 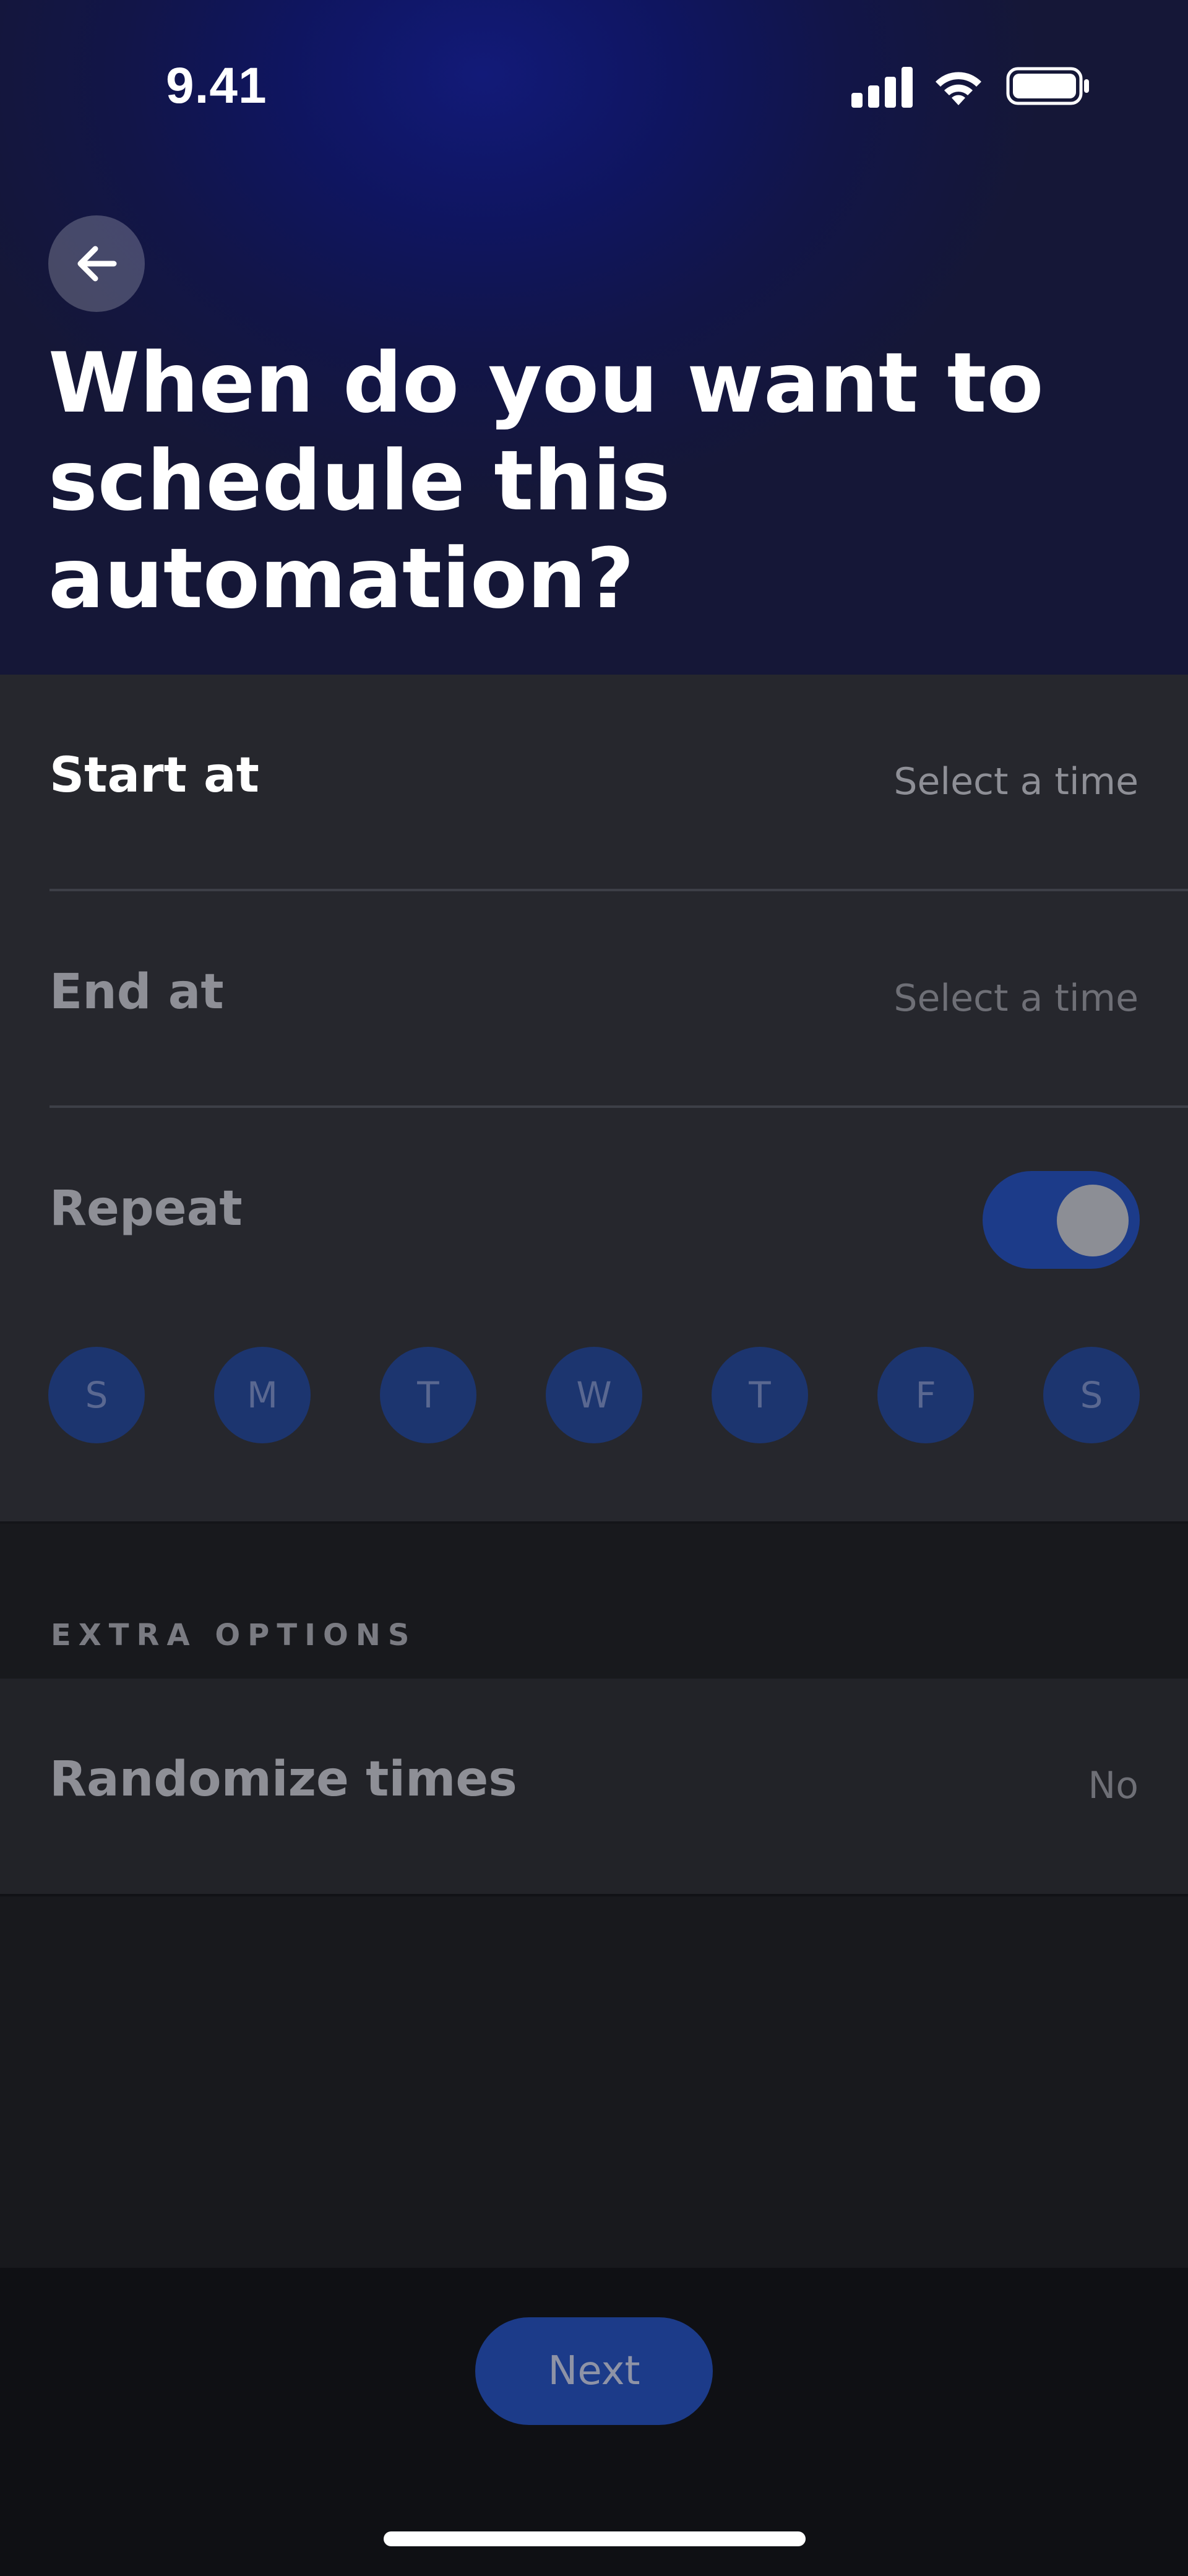 What do you see at coordinates (958, 88) in the screenshot?
I see `wifi-icon` at bounding box center [958, 88].